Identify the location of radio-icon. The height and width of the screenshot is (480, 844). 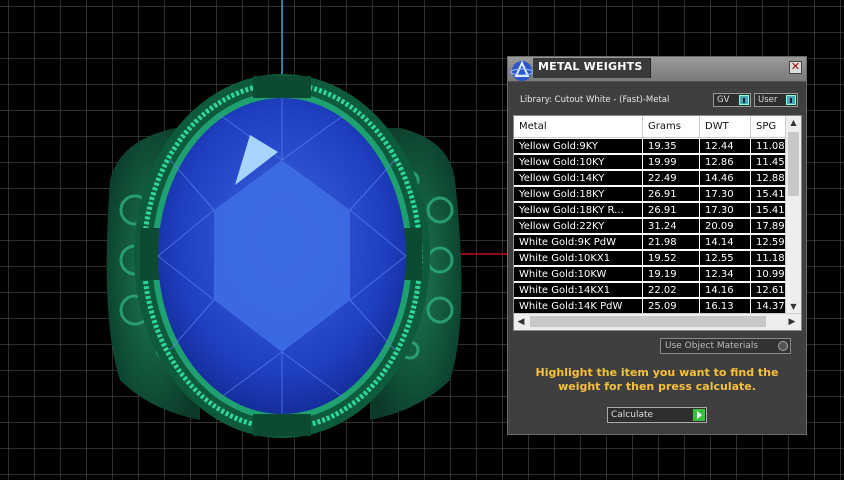
(783, 346).